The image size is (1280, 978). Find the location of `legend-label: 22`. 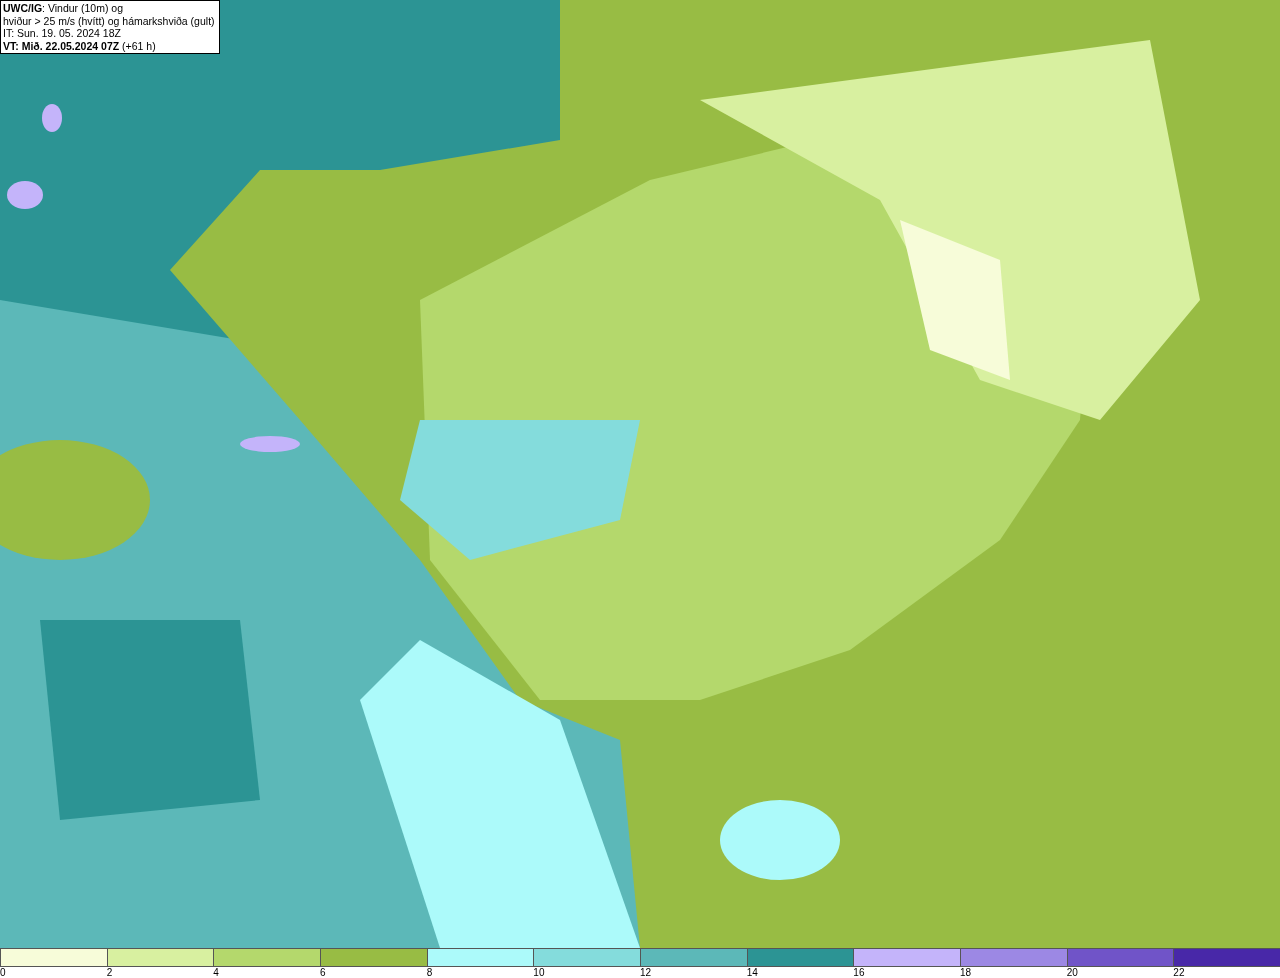

legend-label: 22 is located at coordinates (1179, 972).